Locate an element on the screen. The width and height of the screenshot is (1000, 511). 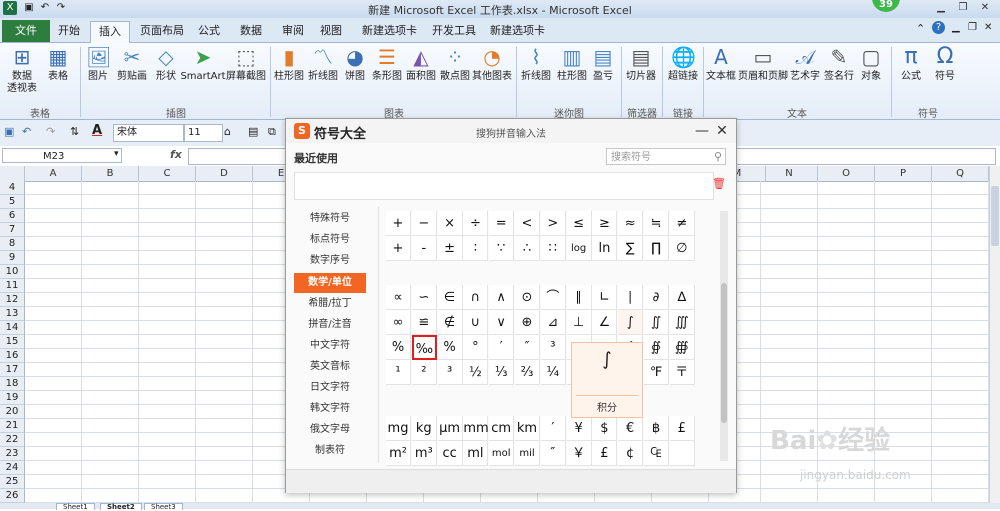
symbol-cell: ÷ is located at coordinates (476, 223).